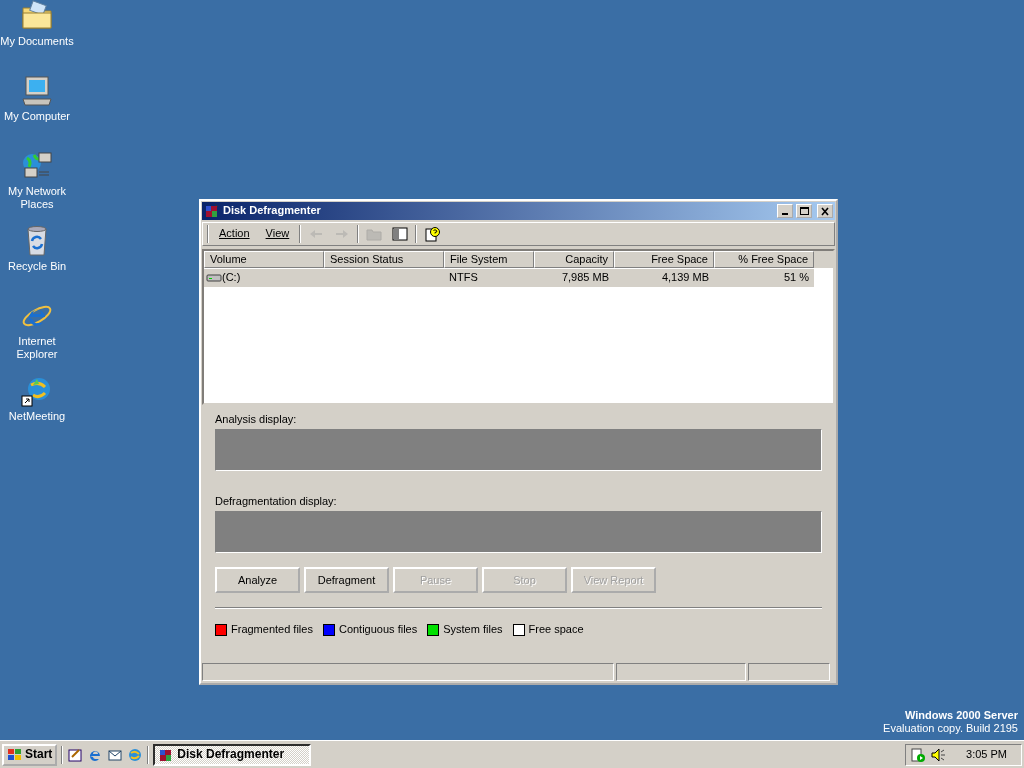  I want to click on taskbar-button: Disk Defragmenter, so click(232, 754).